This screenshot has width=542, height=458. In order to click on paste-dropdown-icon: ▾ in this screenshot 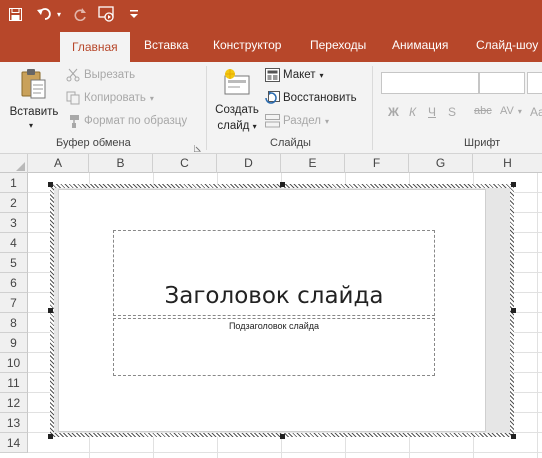, I will do `click(31, 125)`.